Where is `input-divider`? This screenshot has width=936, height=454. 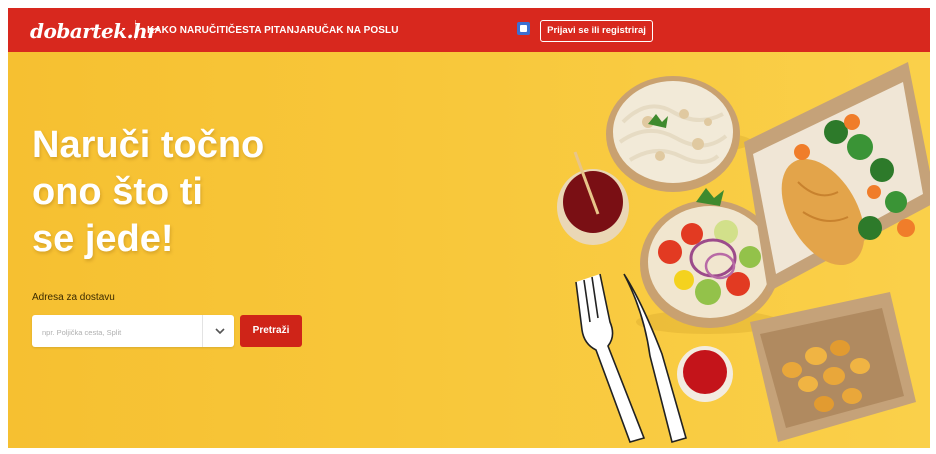
input-divider is located at coordinates (202, 331).